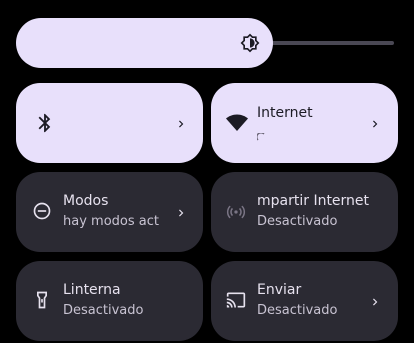 This screenshot has height=343, width=414. I want to click on loading-icon, so click(260, 133).